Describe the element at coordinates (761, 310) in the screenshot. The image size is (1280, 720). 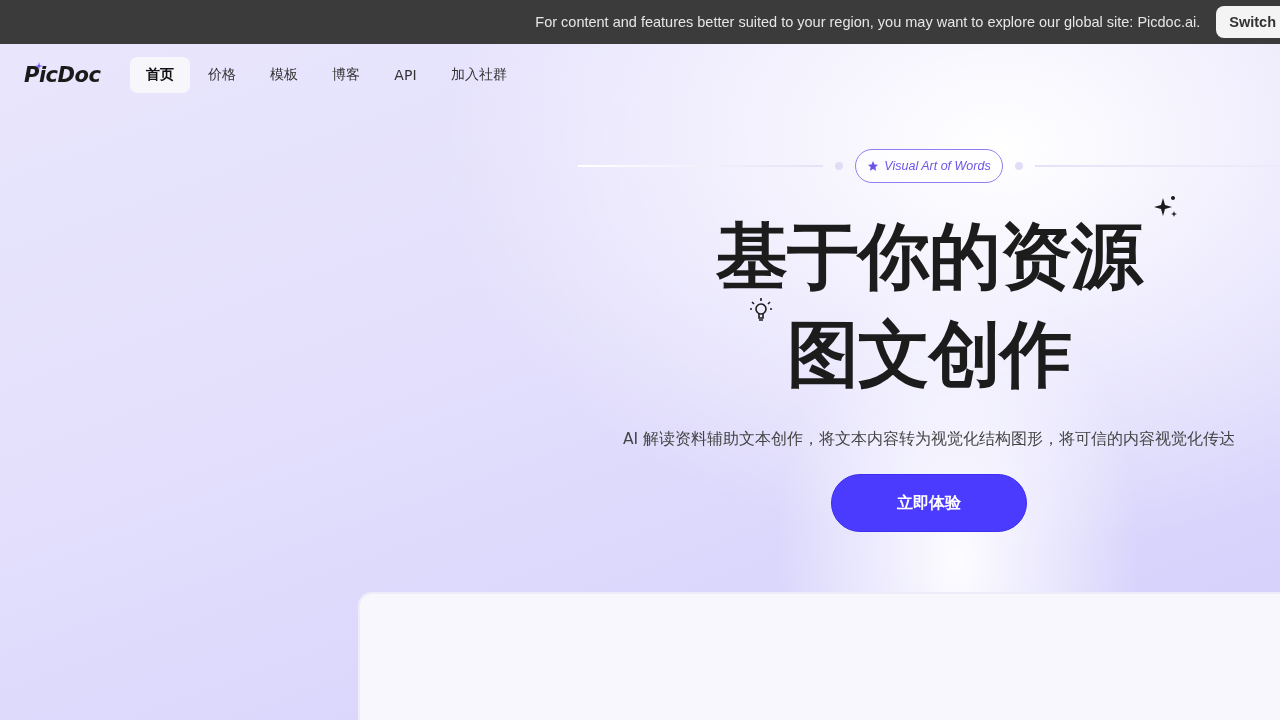
I see `lightbulb-icon` at that location.